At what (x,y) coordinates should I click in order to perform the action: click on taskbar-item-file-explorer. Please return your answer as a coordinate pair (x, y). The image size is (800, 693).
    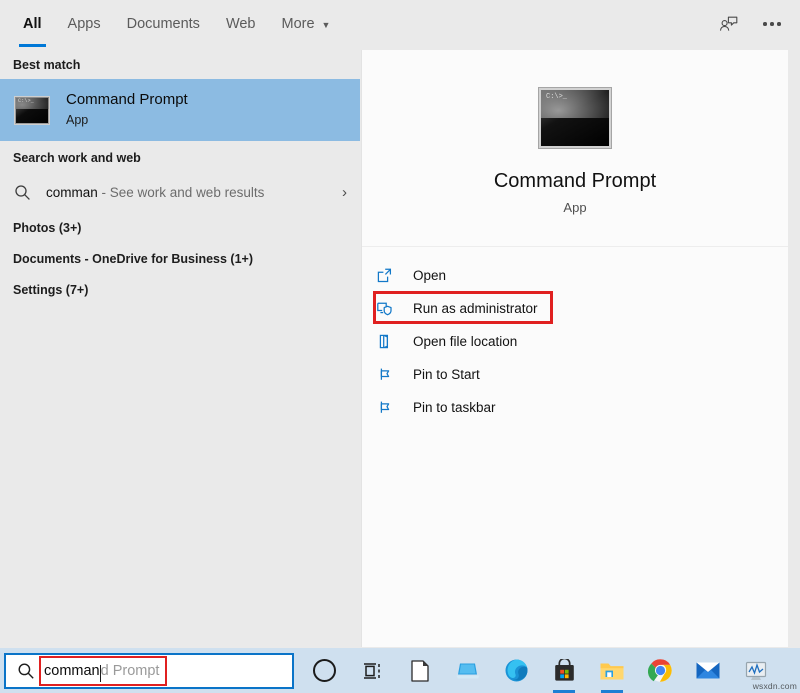
    Looking at the image, I should click on (612, 670).